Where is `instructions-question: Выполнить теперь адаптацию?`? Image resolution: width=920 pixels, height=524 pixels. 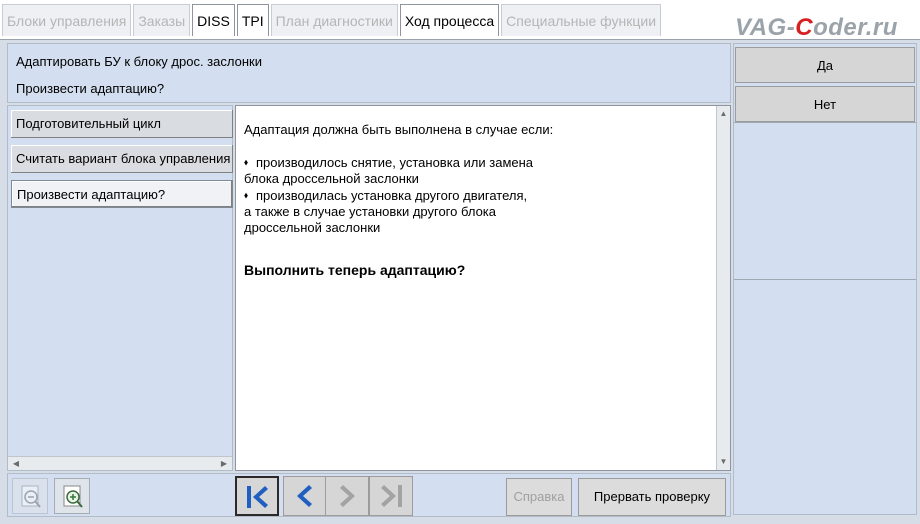
instructions-question: Выполнить теперь адаптацию? is located at coordinates (355, 270).